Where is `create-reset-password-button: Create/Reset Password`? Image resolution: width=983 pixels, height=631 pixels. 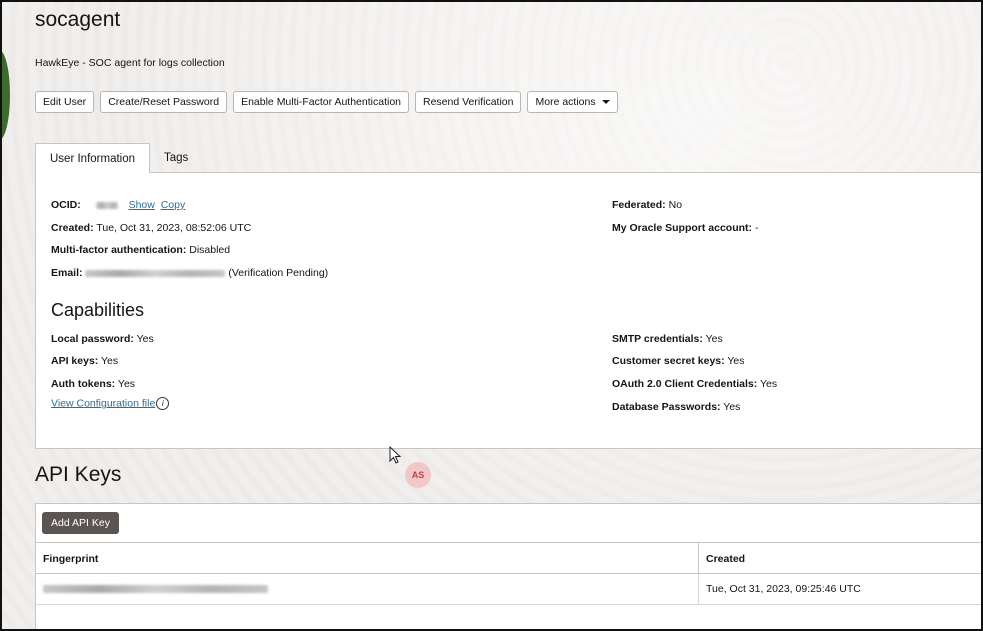 create-reset-password-button: Create/Reset Password is located at coordinates (164, 102).